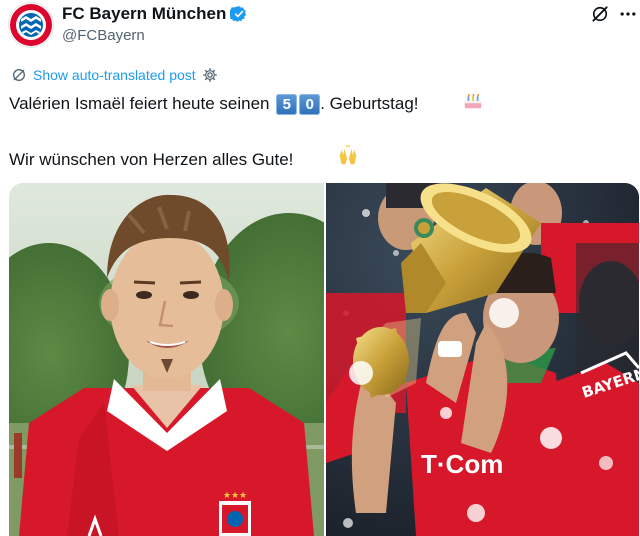 The width and height of the screenshot is (640, 536). Describe the element at coordinates (455, 104) in the screenshot. I see `birthday-cake-emoji` at that location.